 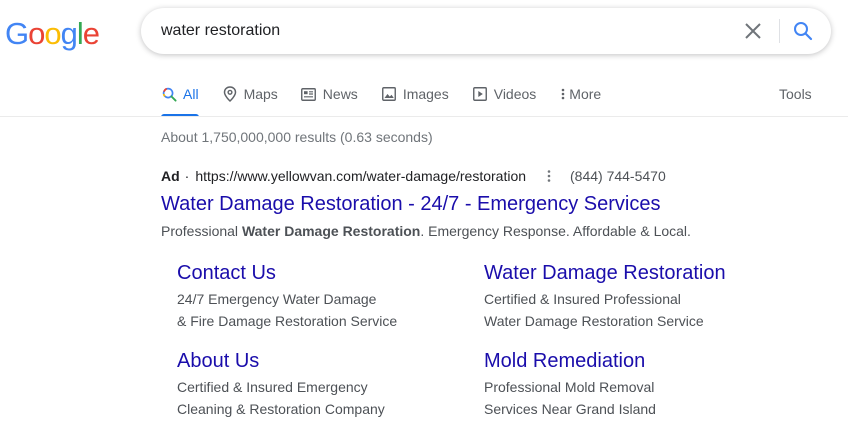 What do you see at coordinates (272, 387) in the screenshot?
I see `sitelink-description: Certified & Insured Emergency` at bounding box center [272, 387].